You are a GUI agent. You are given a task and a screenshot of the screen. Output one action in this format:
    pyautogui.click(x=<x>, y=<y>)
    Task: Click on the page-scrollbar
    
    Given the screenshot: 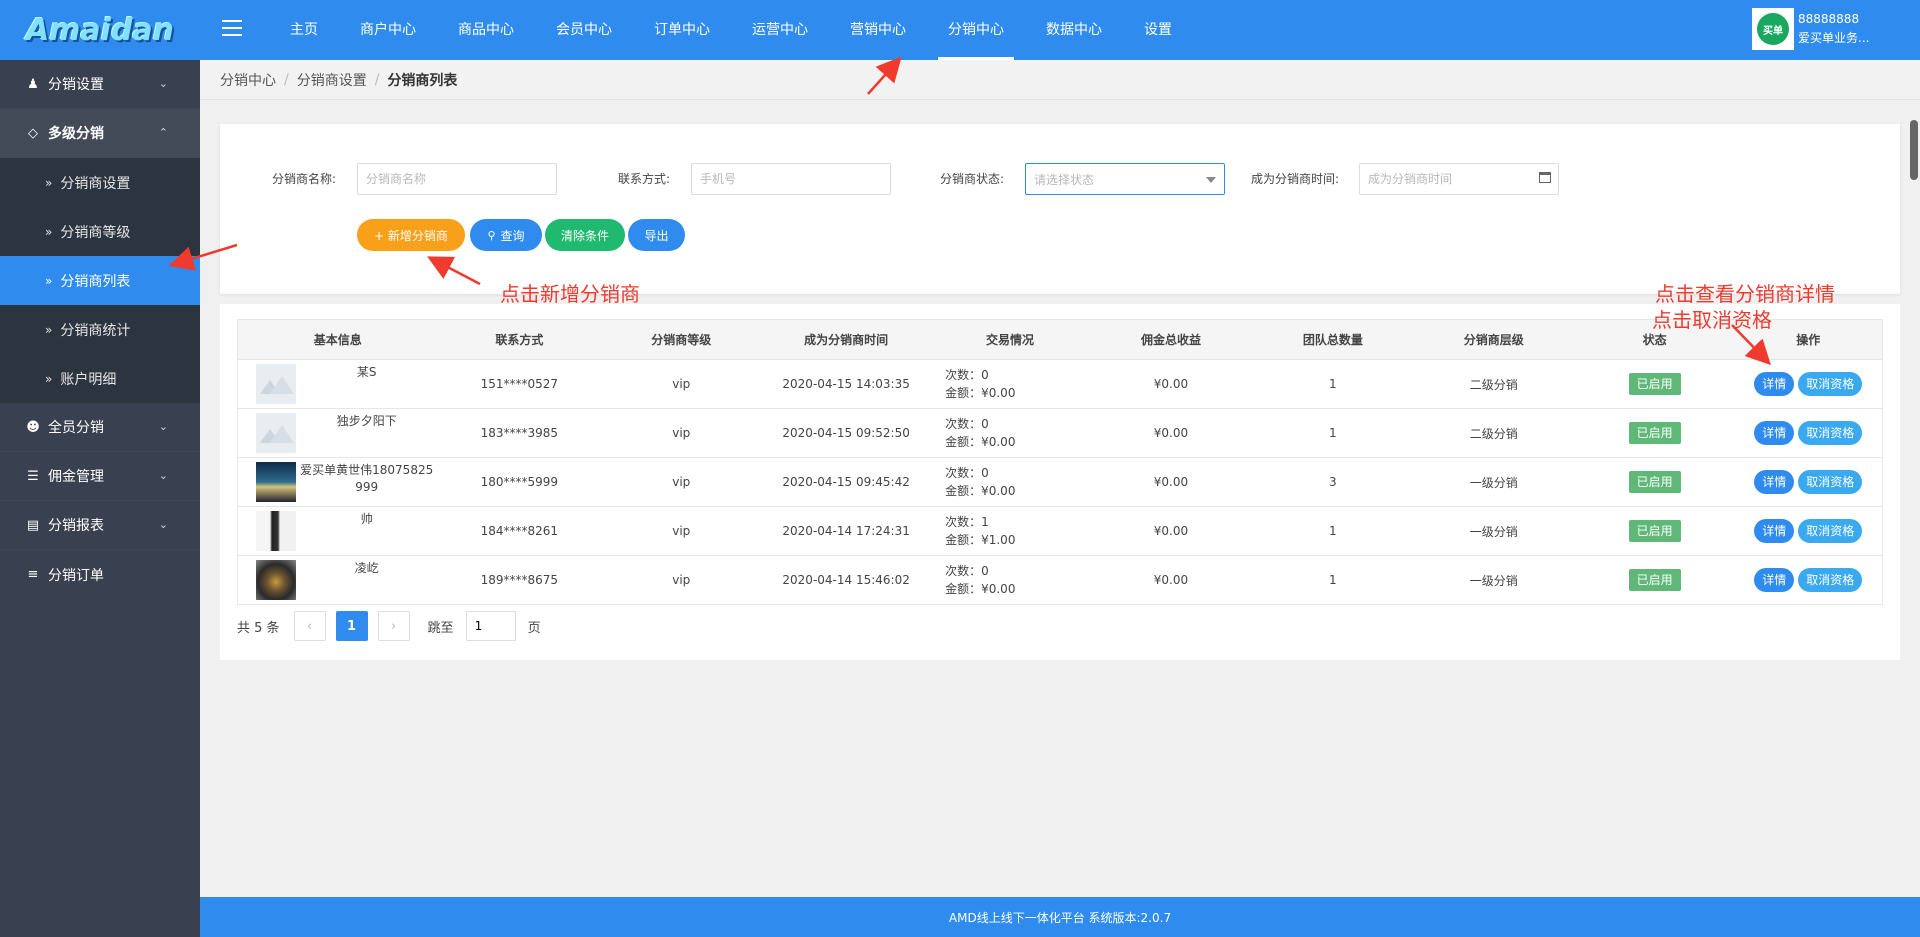 What is the action you would take?
    pyautogui.click(x=1914, y=150)
    